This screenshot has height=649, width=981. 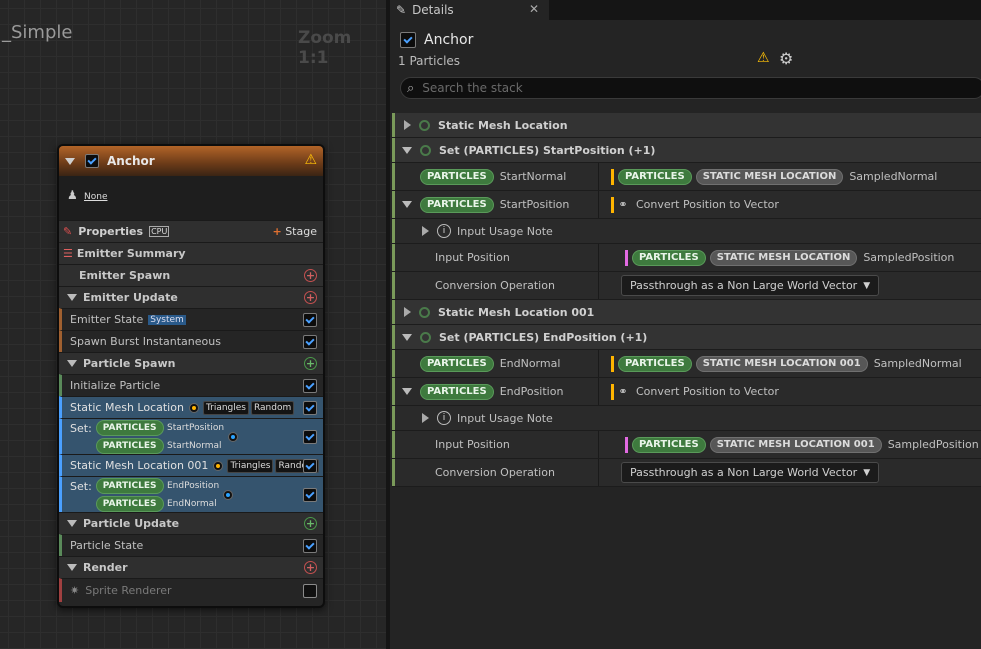 What do you see at coordinates (530, 363) in the screenshot?
I see `param-name: EndNormal` at bounding box center [530, 363].